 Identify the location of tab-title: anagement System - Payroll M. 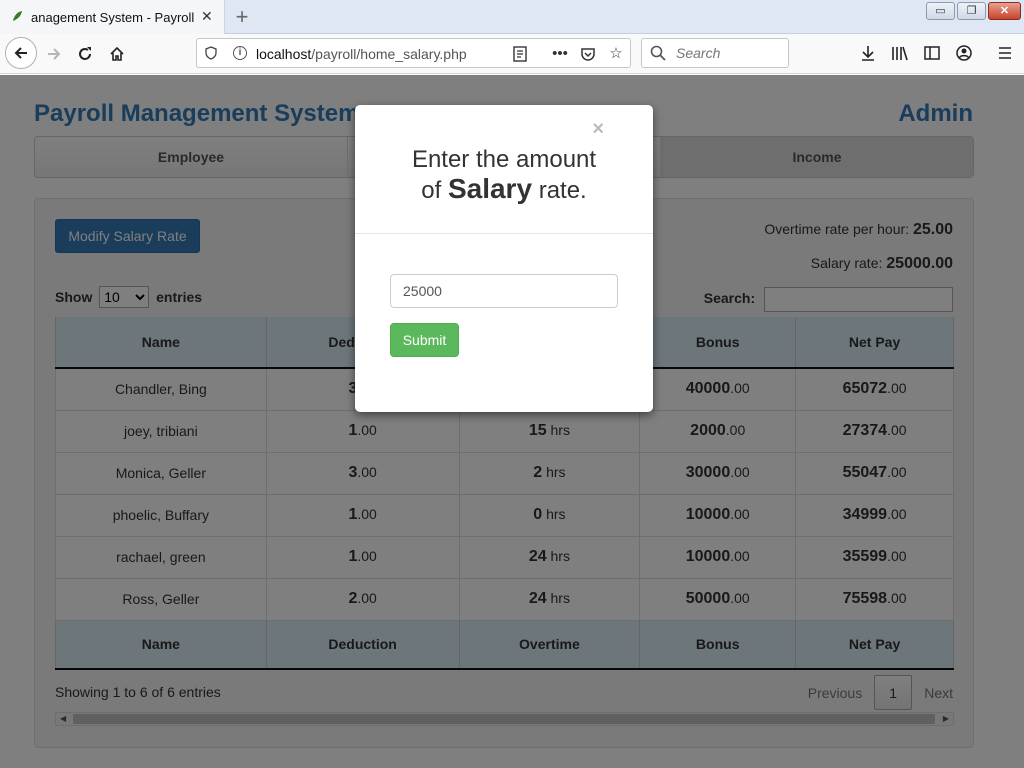
(114, 17).